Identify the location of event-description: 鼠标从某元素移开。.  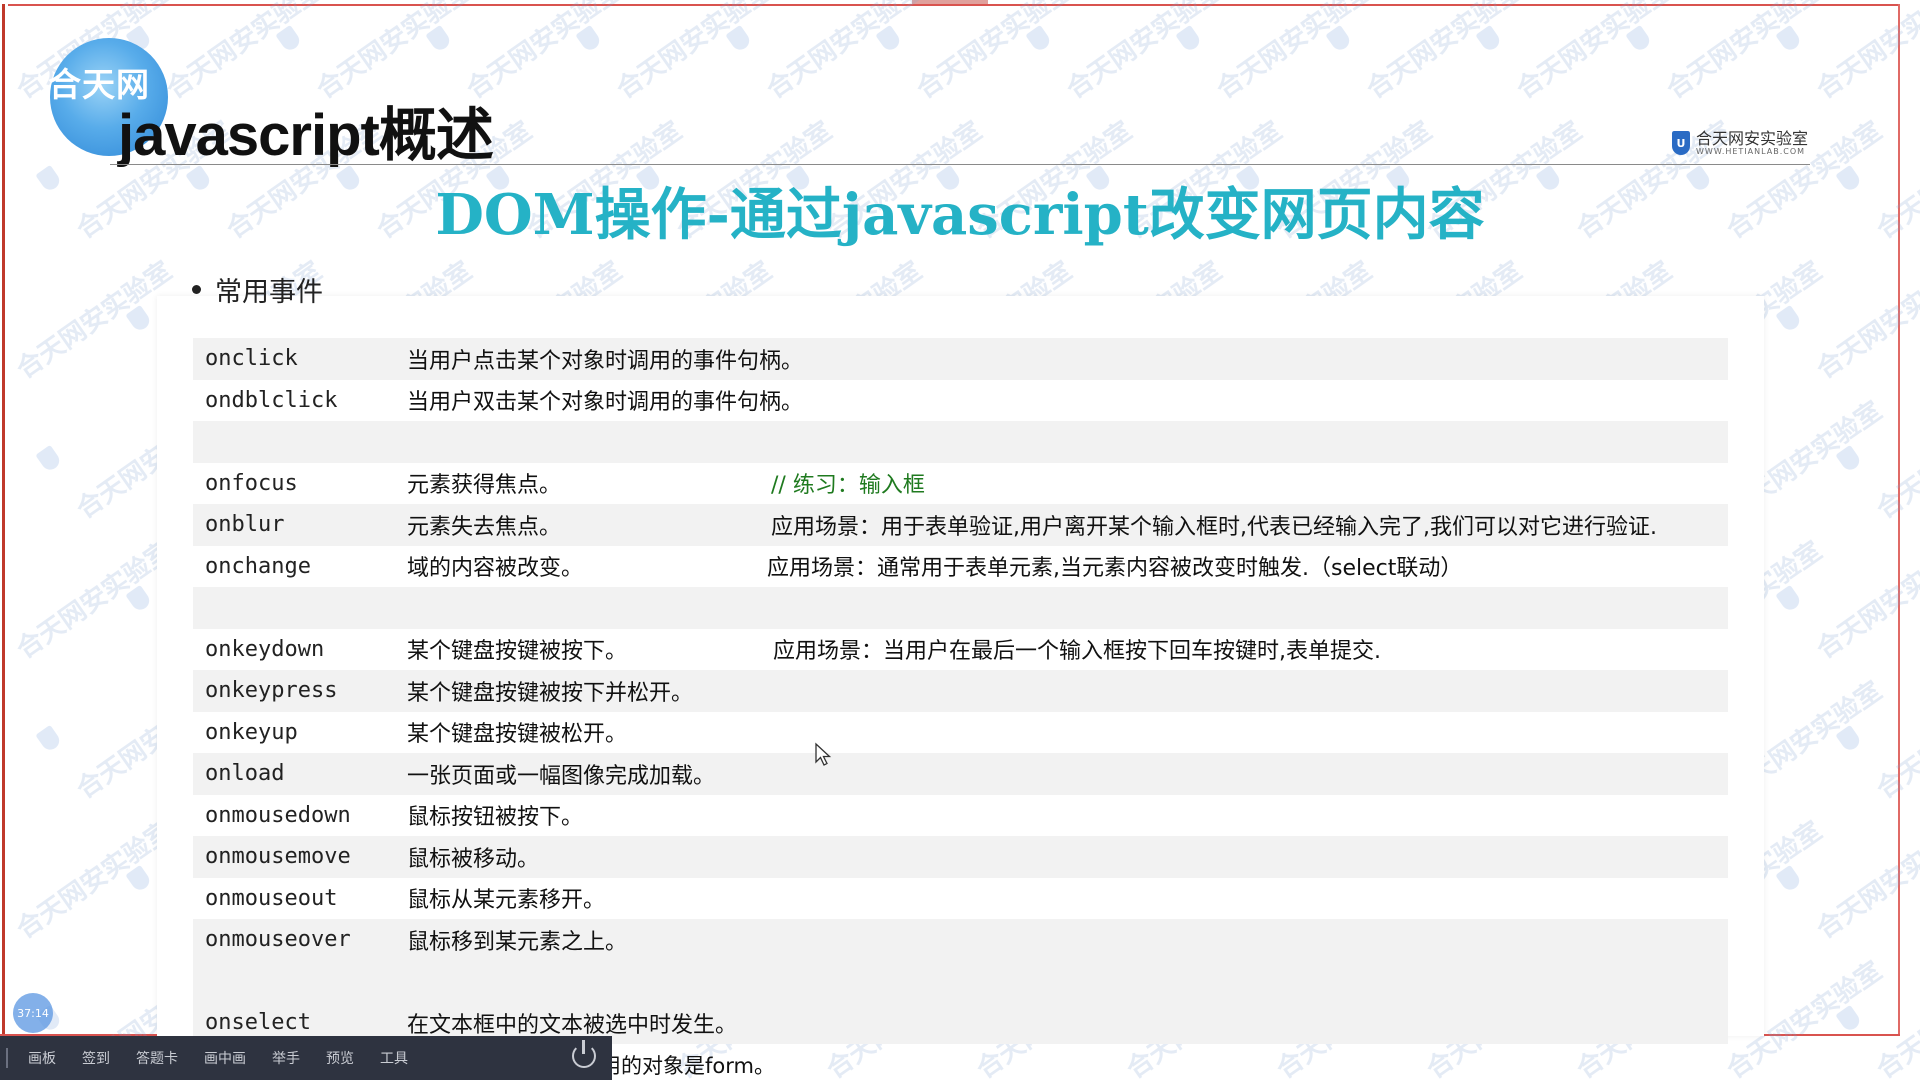
(506, 901).